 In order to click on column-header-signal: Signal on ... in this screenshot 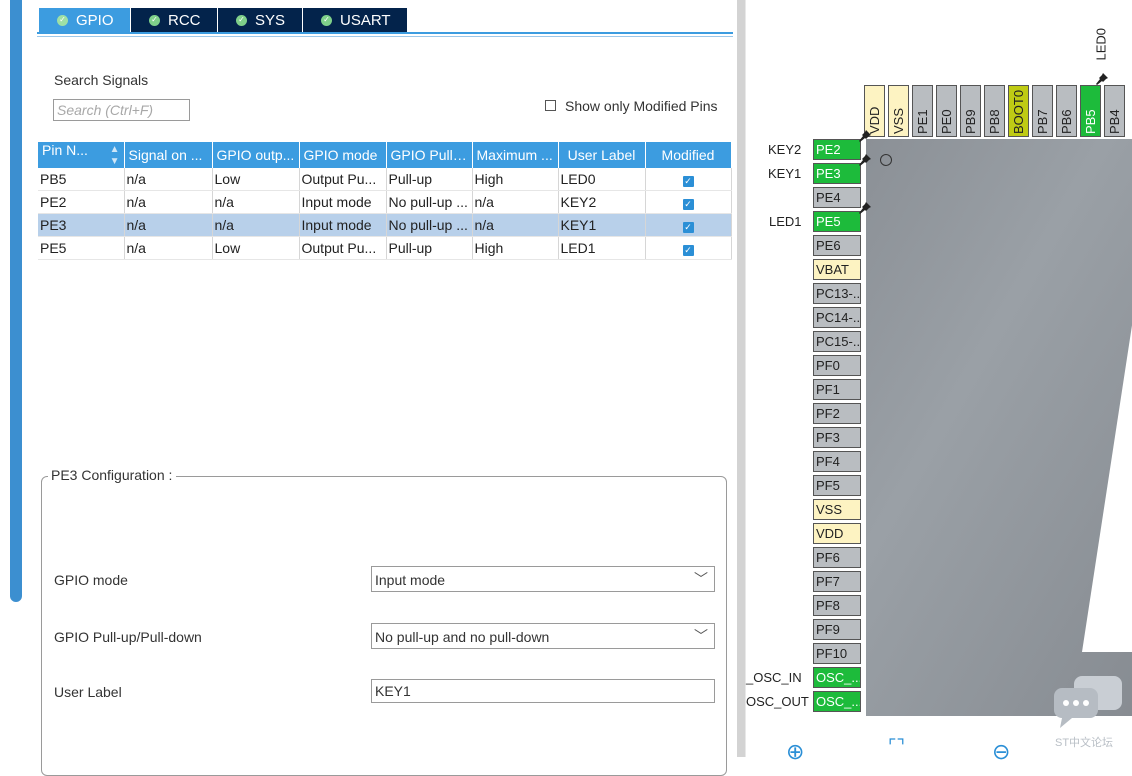, I will do `click(168, 155)`.